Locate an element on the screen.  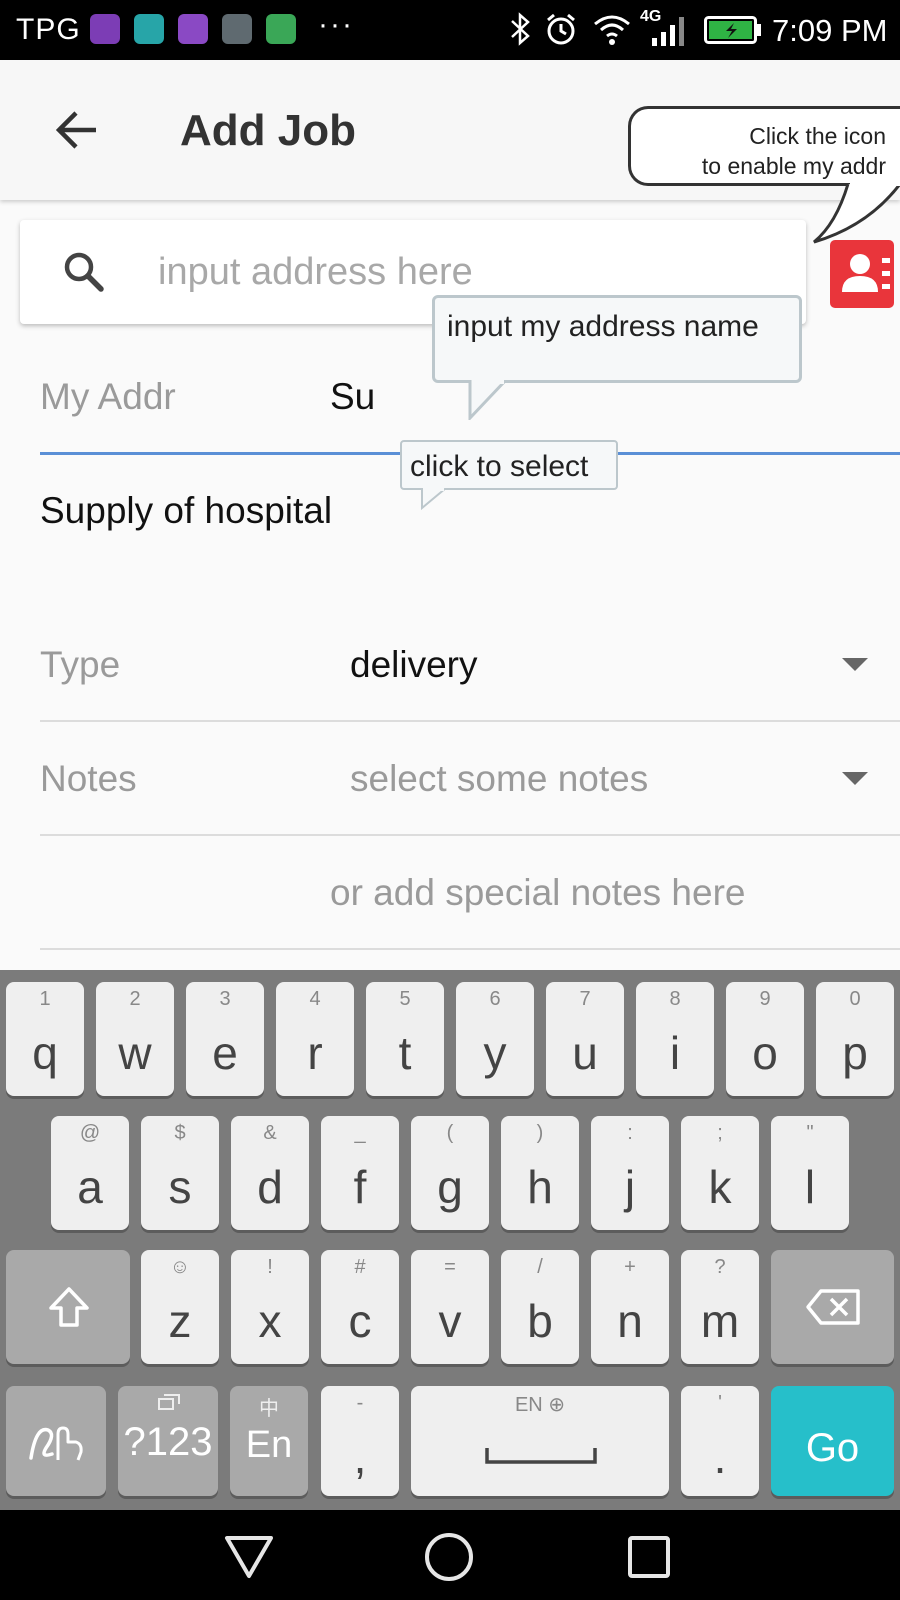
key-v: = v is located at coordinates (450, 1307).